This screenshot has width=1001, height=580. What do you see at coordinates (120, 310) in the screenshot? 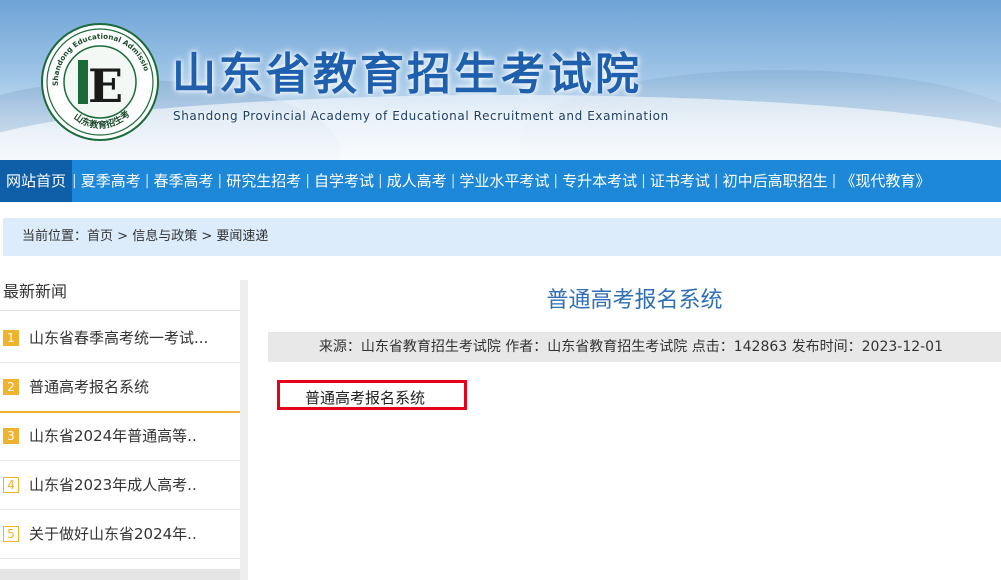
I see `sidebar-divider` at bounding box center [120, 310].